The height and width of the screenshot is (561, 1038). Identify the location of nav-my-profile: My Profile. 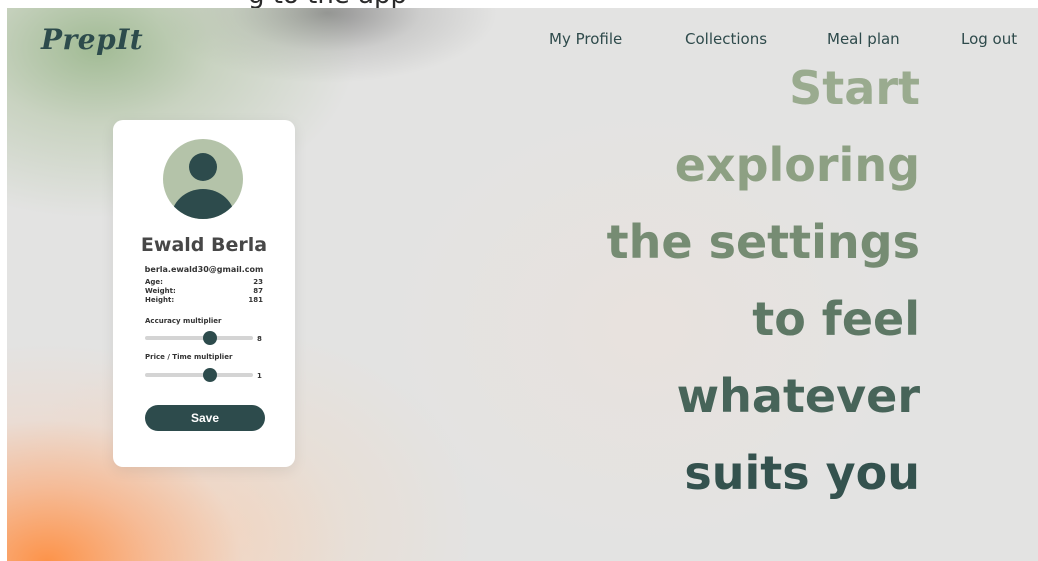
(585, 39).